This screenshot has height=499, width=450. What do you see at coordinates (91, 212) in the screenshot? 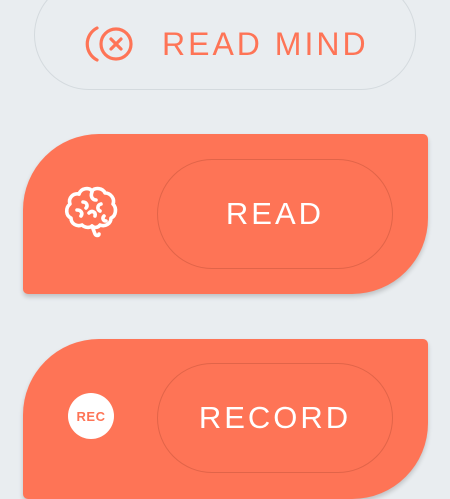
I see `brain-icon` at bounding box center [91, 212].